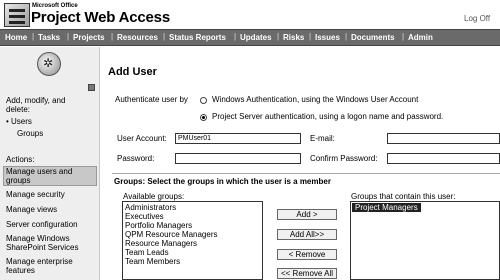 The width and height of the screenshot is (500, 280). What do you see at coordinates (31, 209) in the screenshot?
I see `sidebar-item-manage-views: Manage views` at bounding box center [31, 209].